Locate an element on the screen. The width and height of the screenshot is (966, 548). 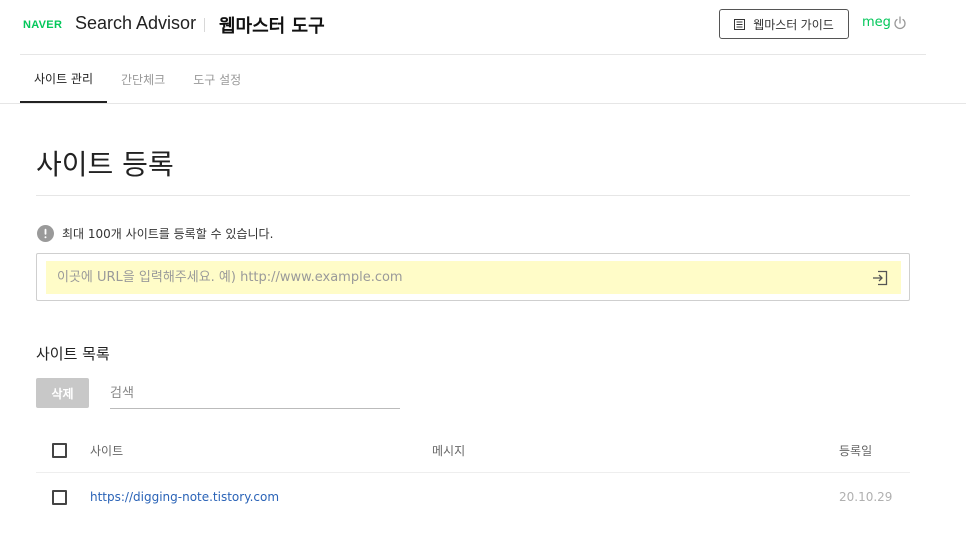
main-tabs: 사이트 관리 간단체크 도구 설정 is located at coordinates (144, 79).